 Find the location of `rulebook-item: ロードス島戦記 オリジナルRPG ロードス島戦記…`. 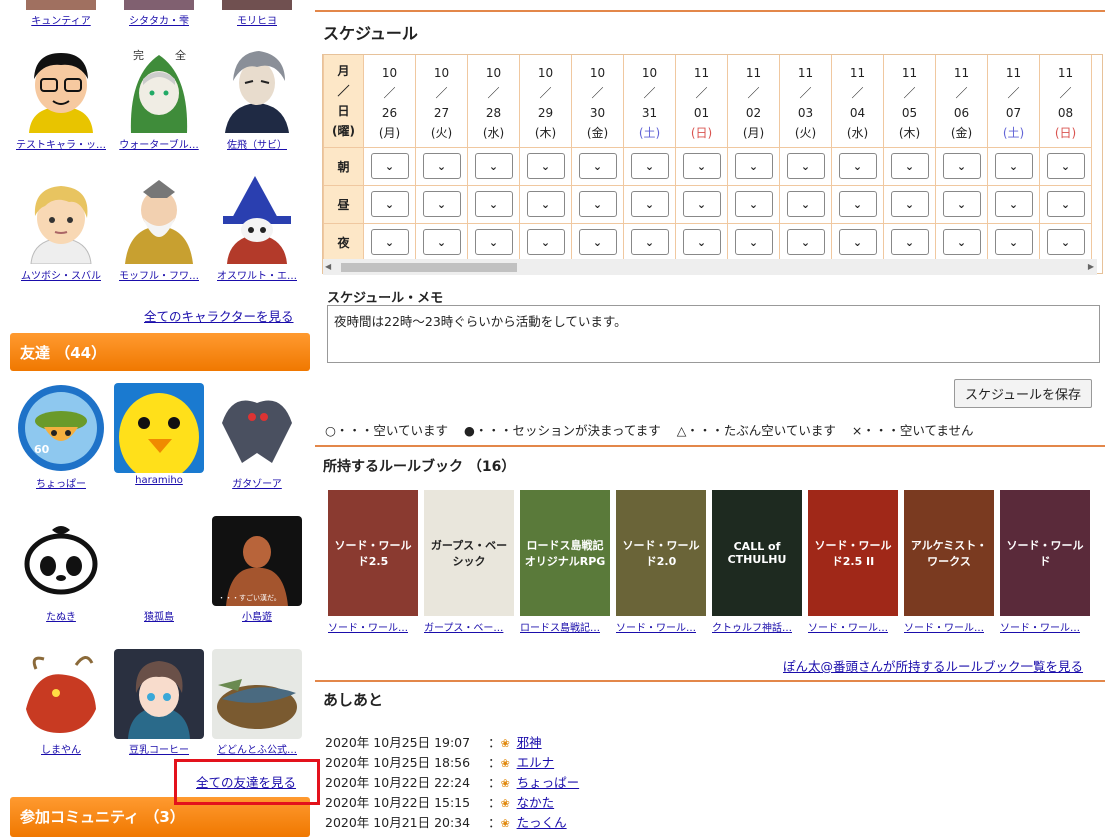

rulebook-item: ロードス島戦記 オリジナルRPG ロードス島戦記… is located at coordinates (568, 562).